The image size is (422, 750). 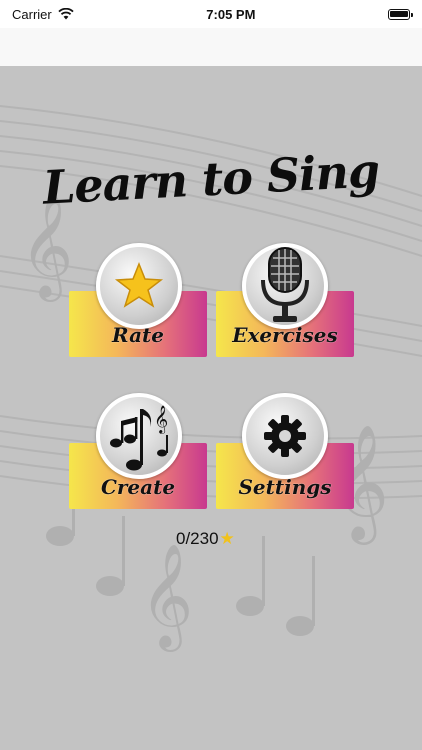 What do you see at coordinates (66, 14) in the screenshot?
I see `wifi-icon` at bounding box center [66, 14].